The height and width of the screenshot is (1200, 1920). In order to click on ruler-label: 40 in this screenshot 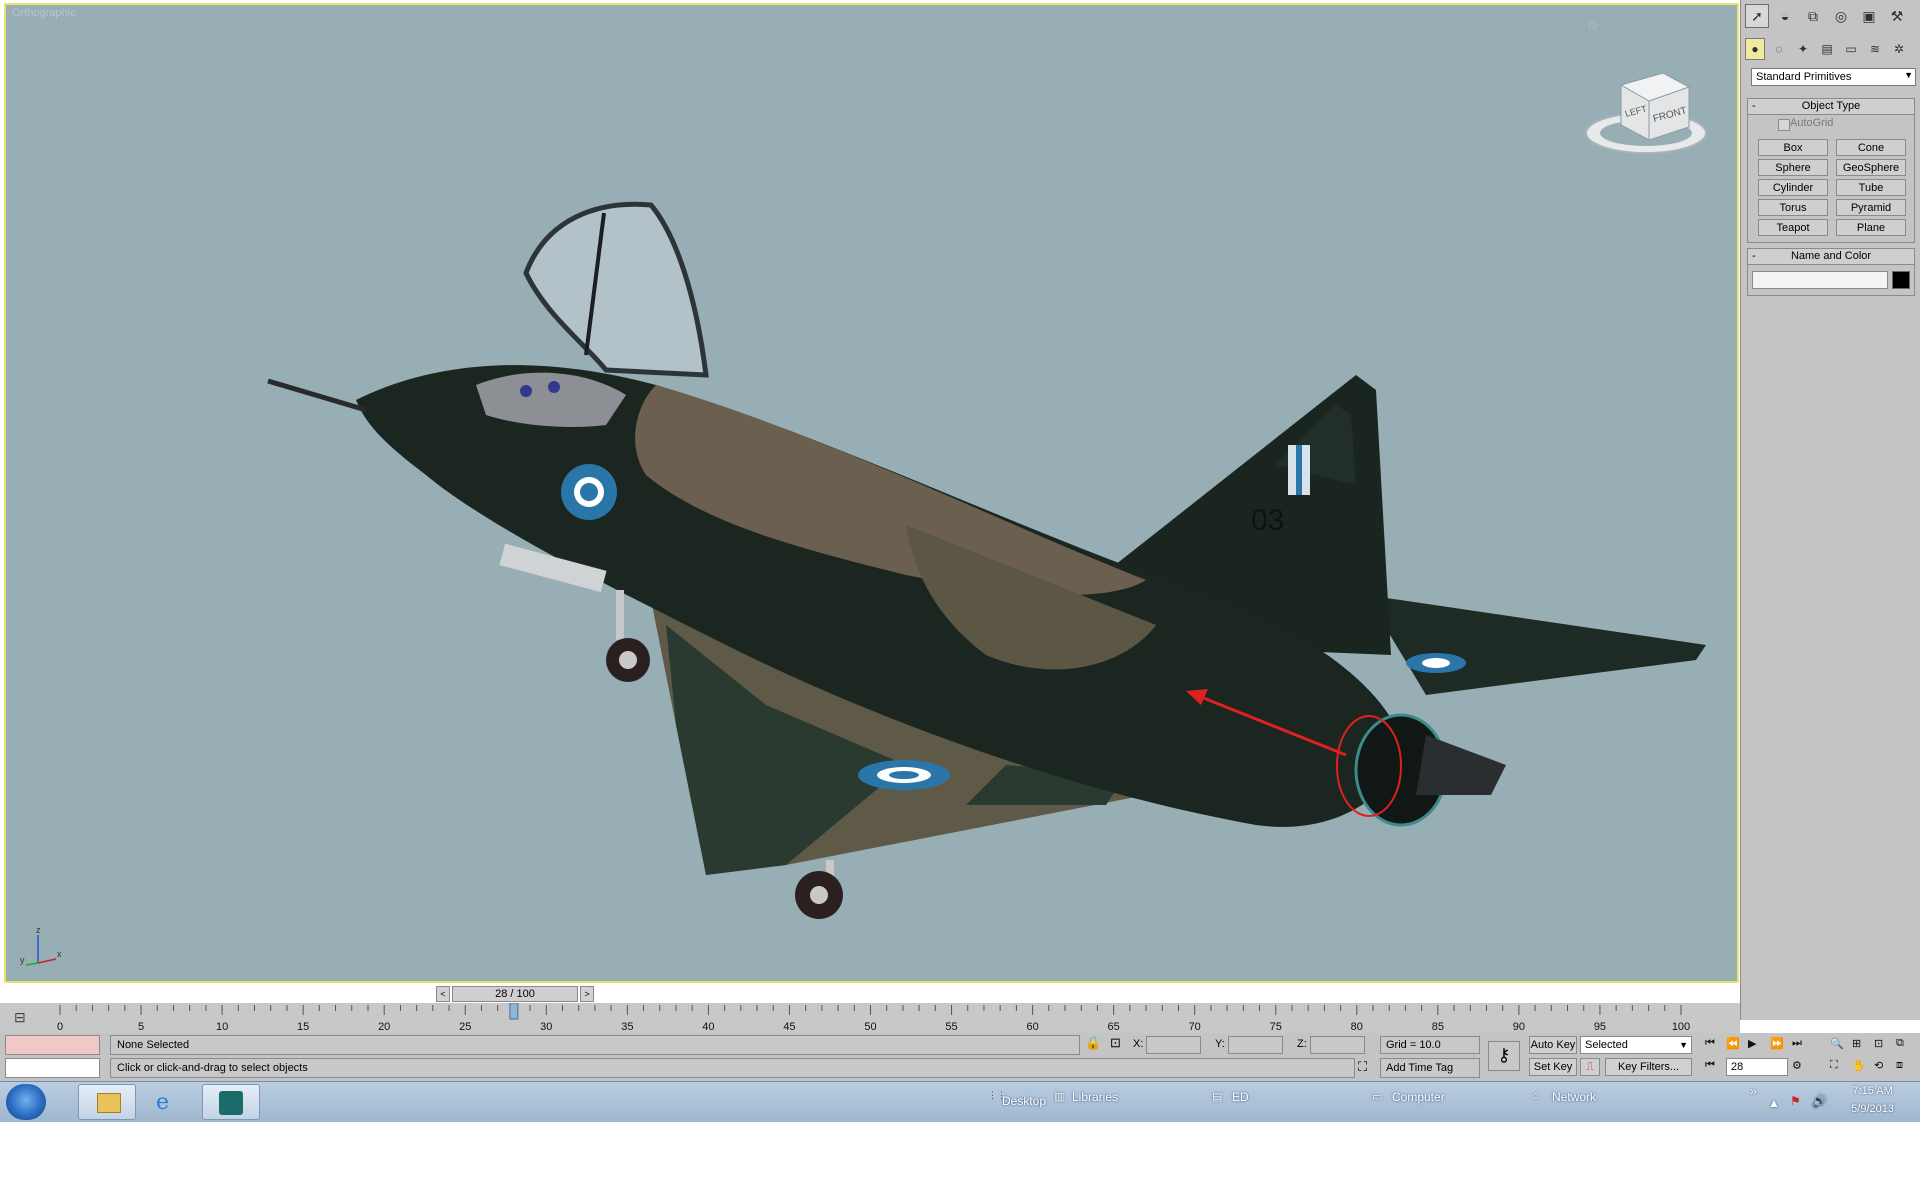, I will do `click(708, 1027)`.